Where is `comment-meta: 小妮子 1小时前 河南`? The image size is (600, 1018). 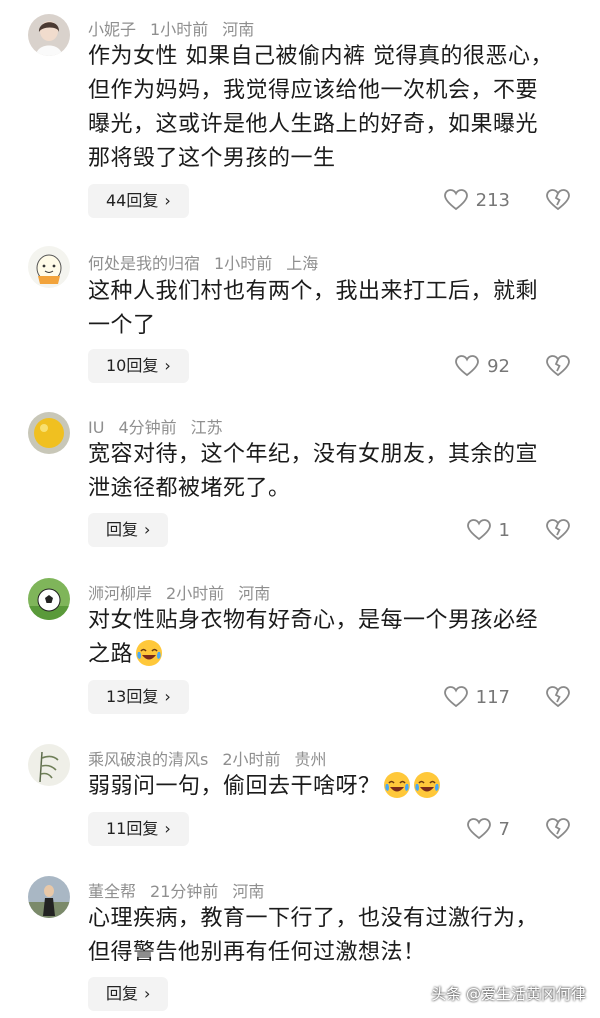
comment-meta: 小妮子 1小时前 河南 is located at coordinates (178, 28).